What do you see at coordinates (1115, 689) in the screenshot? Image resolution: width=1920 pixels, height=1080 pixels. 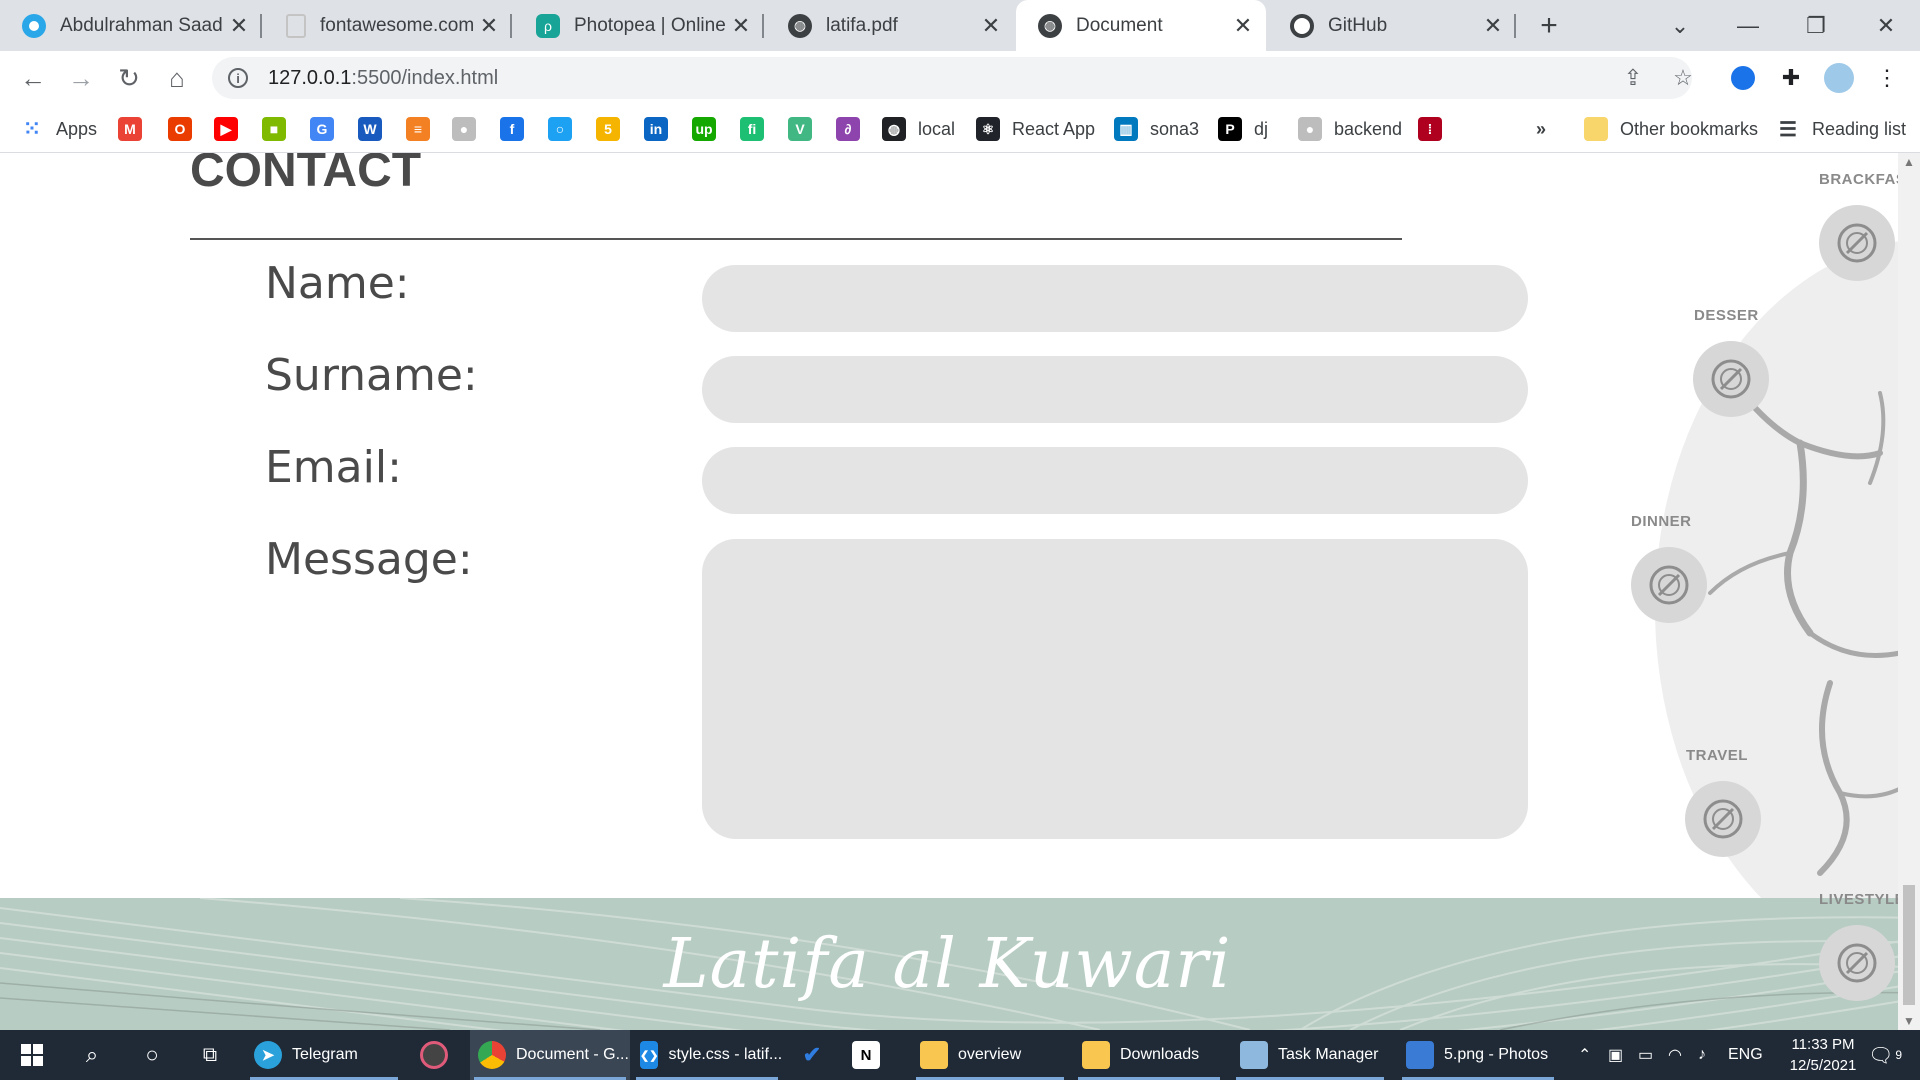 I see `message-textarea` at bounding box center [1115, 689].